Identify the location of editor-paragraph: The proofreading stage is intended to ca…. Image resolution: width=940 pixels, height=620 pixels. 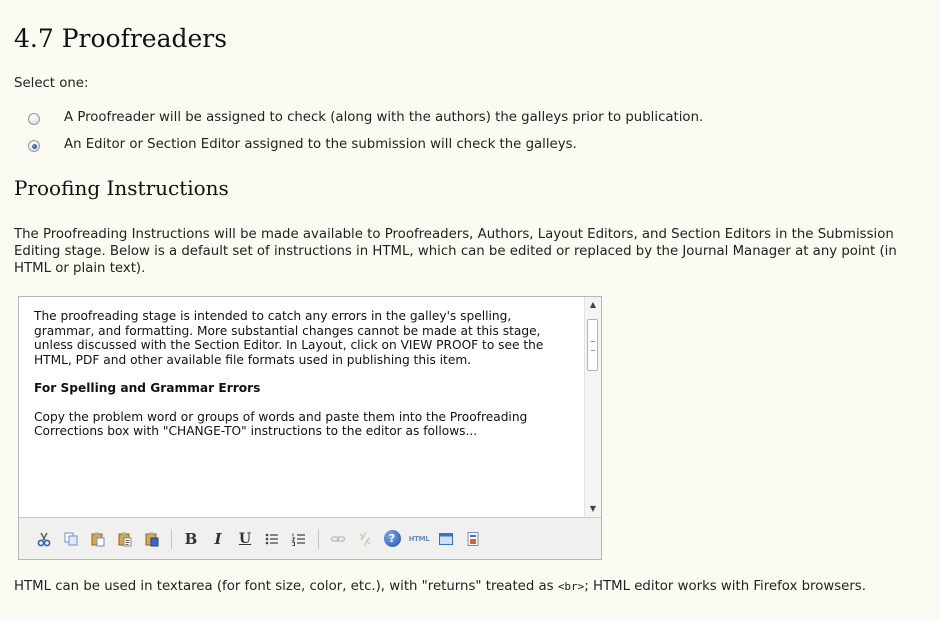
(289, 338).